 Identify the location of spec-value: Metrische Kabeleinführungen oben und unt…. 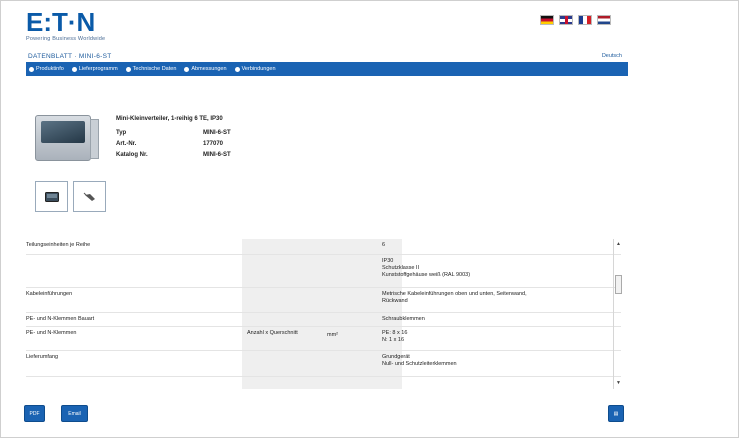
(497, 298).